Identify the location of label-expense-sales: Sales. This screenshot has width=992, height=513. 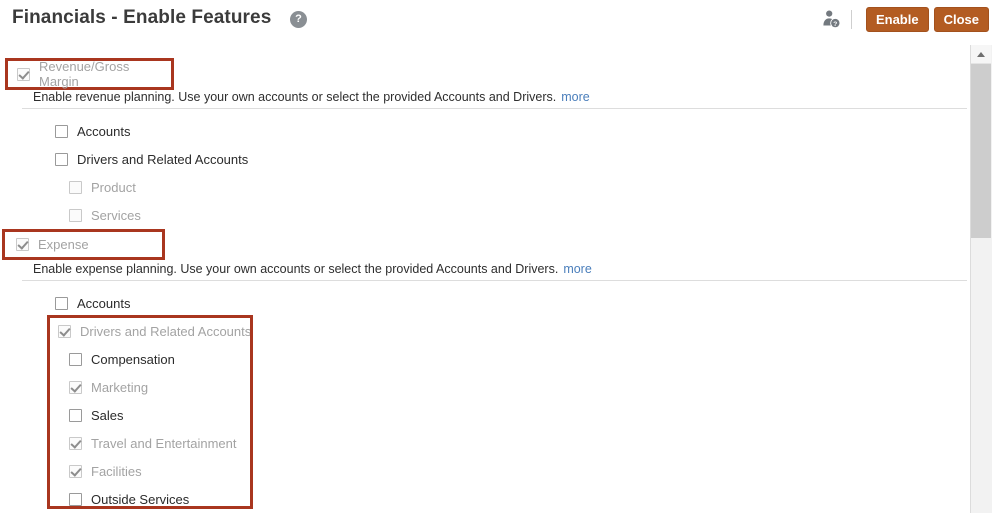
(107, 415).